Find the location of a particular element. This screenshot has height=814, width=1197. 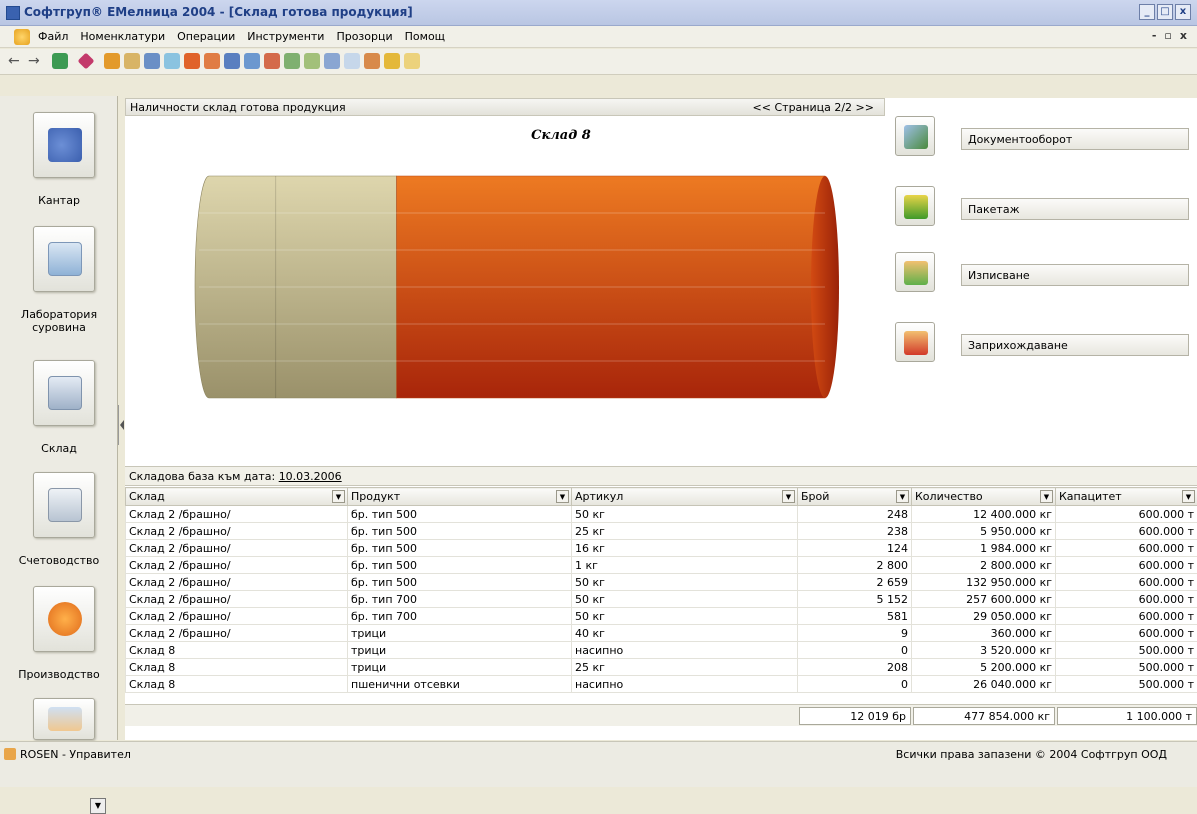

grid-date: 10.03.2006 is located at coordinates (310, 476).